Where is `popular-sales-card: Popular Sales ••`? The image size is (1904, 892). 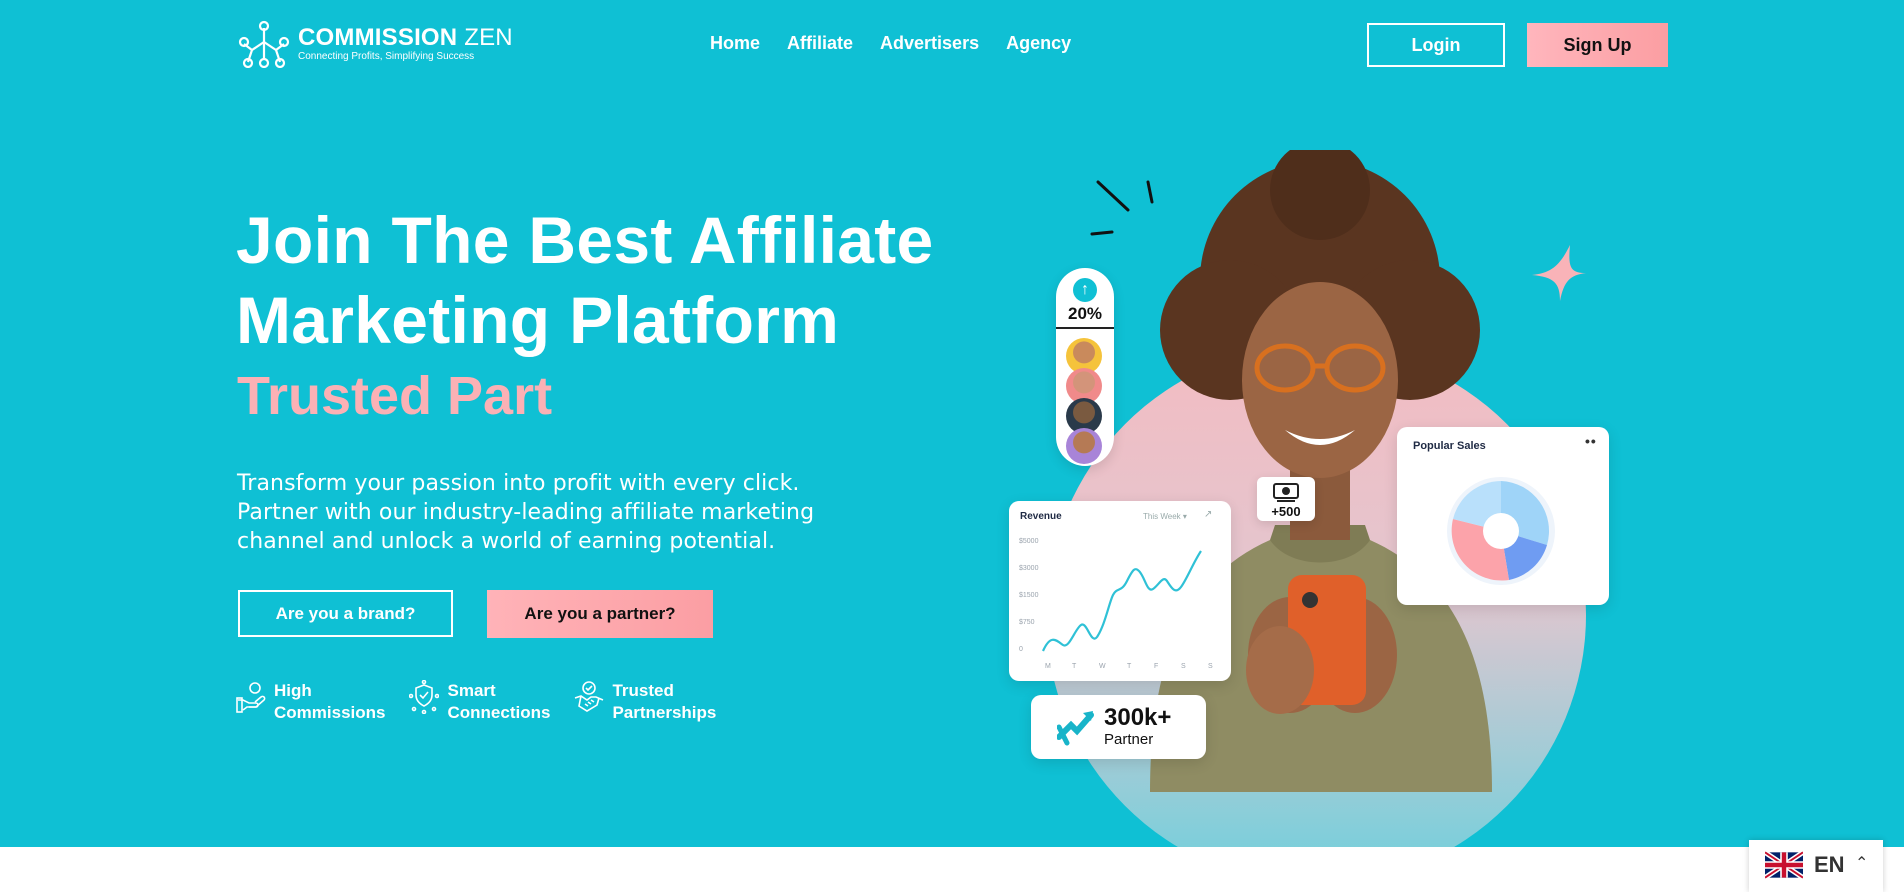 popular-sales-card: Popular Sales •• is located at coordinates (1503, 516).